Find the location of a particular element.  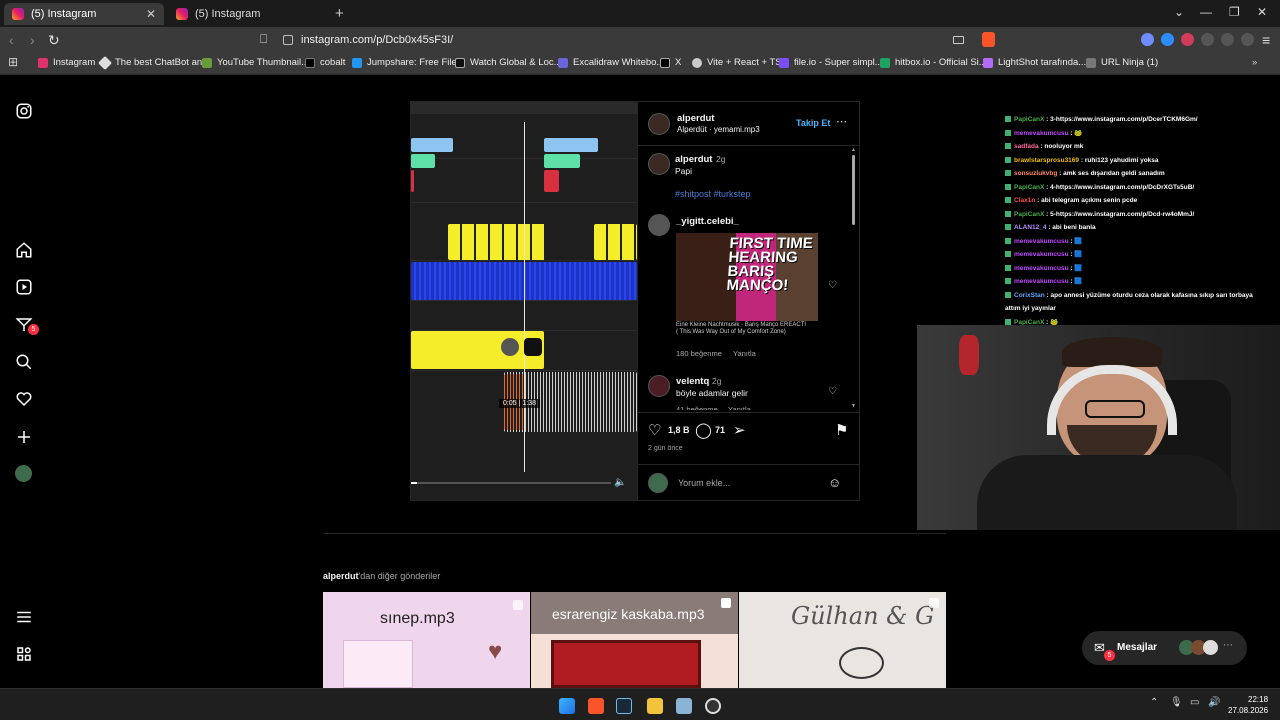

comment-icon: ◯ is located at coordinates (703, 430).